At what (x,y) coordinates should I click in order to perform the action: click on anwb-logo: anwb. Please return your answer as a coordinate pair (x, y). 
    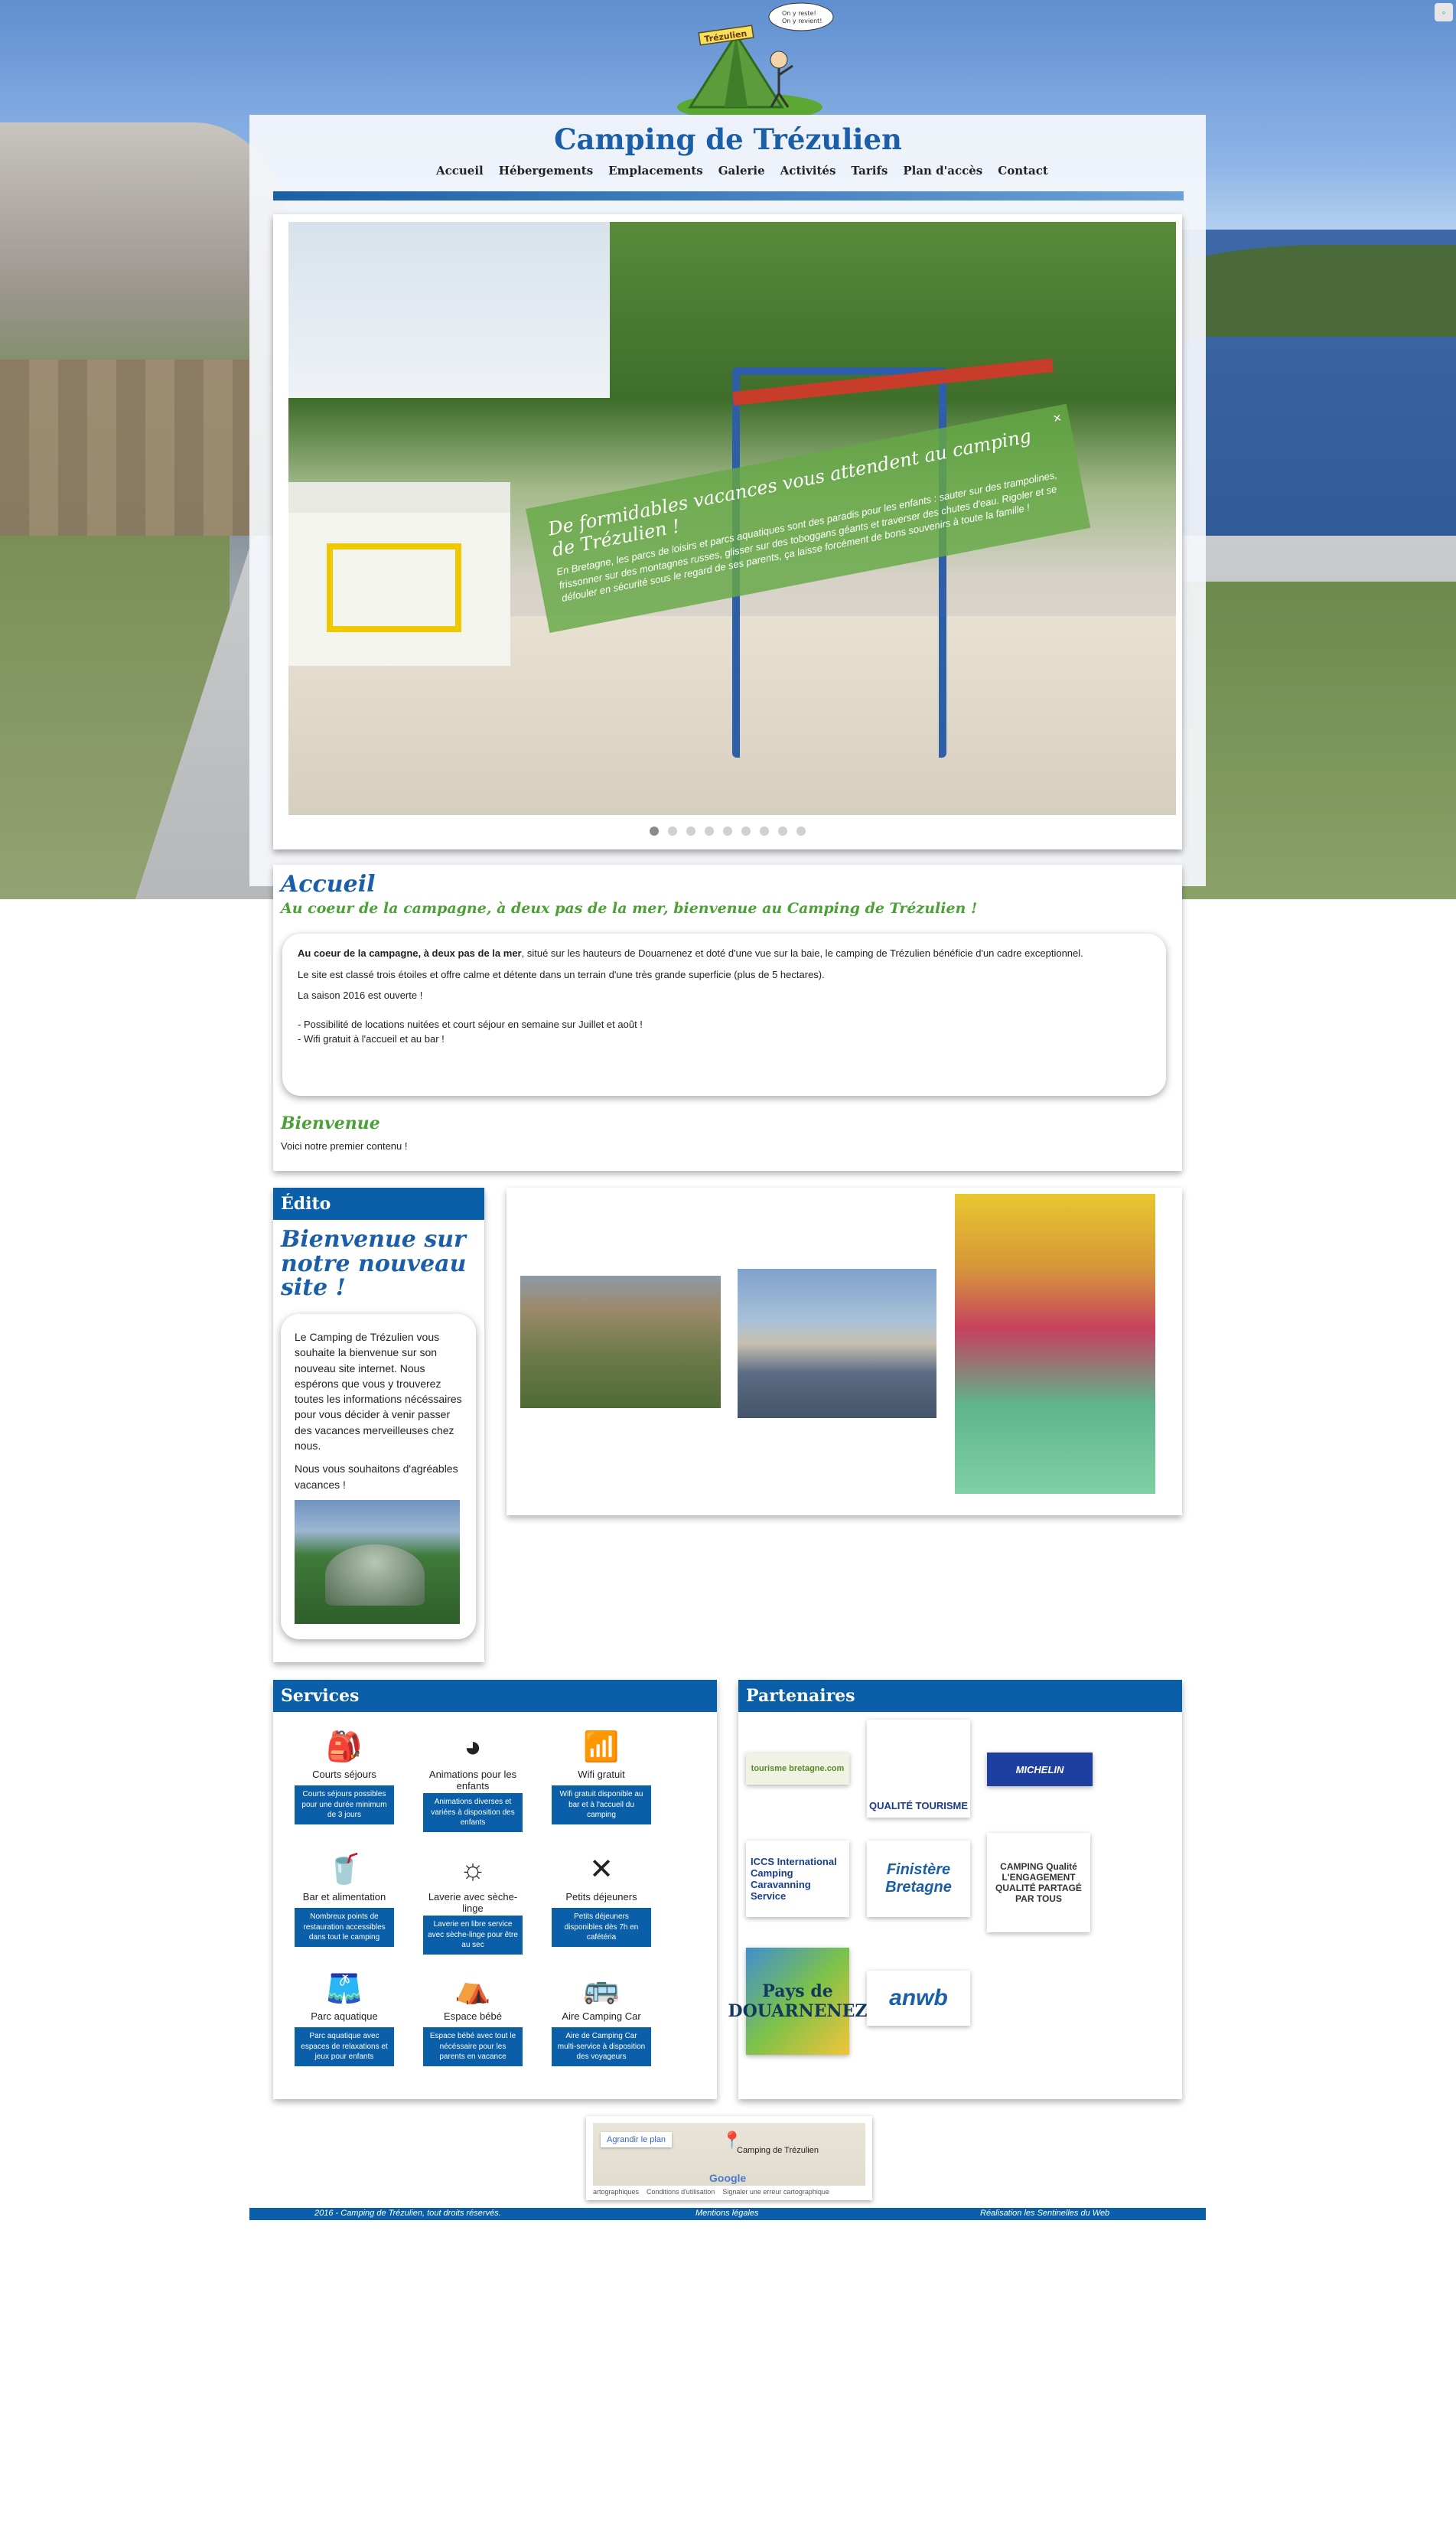
    Looking at the image, I should click on (918, 1998).